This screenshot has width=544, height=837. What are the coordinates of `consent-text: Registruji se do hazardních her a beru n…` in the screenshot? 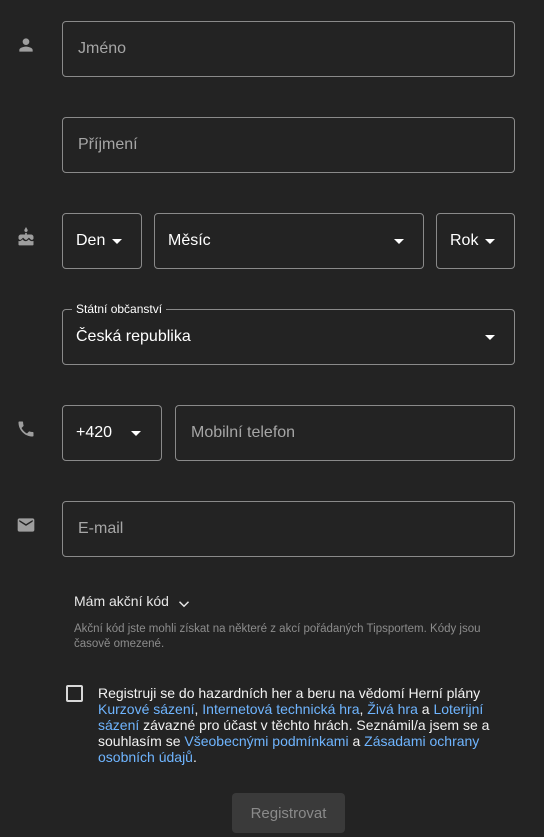 It's located at (303, 725).